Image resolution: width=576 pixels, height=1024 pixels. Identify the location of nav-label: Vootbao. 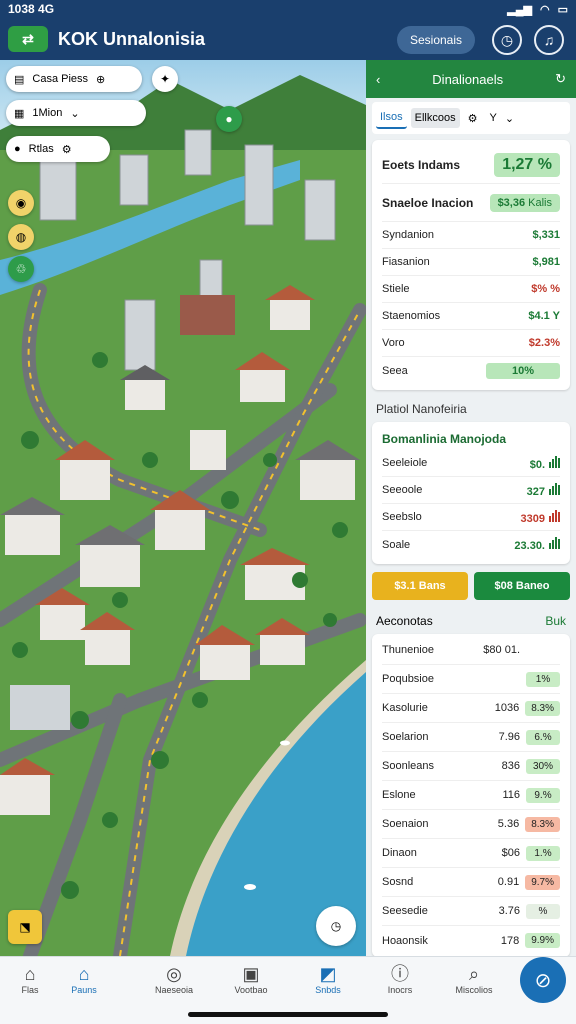
(251, 990).